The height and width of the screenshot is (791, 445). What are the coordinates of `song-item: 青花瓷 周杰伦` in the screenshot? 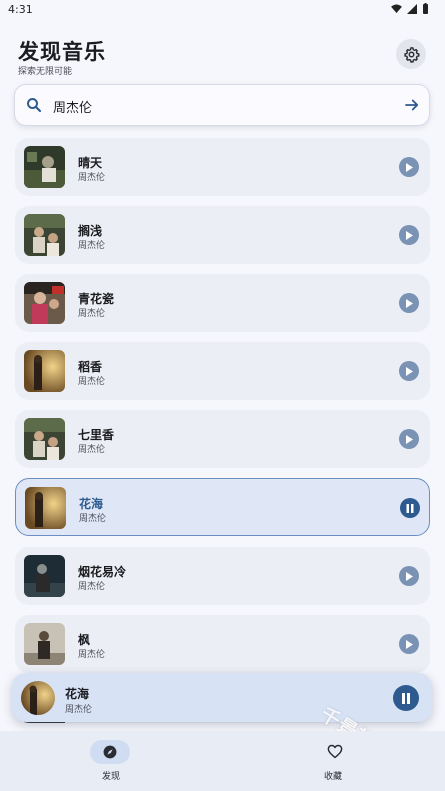 It's located at (222, 303).